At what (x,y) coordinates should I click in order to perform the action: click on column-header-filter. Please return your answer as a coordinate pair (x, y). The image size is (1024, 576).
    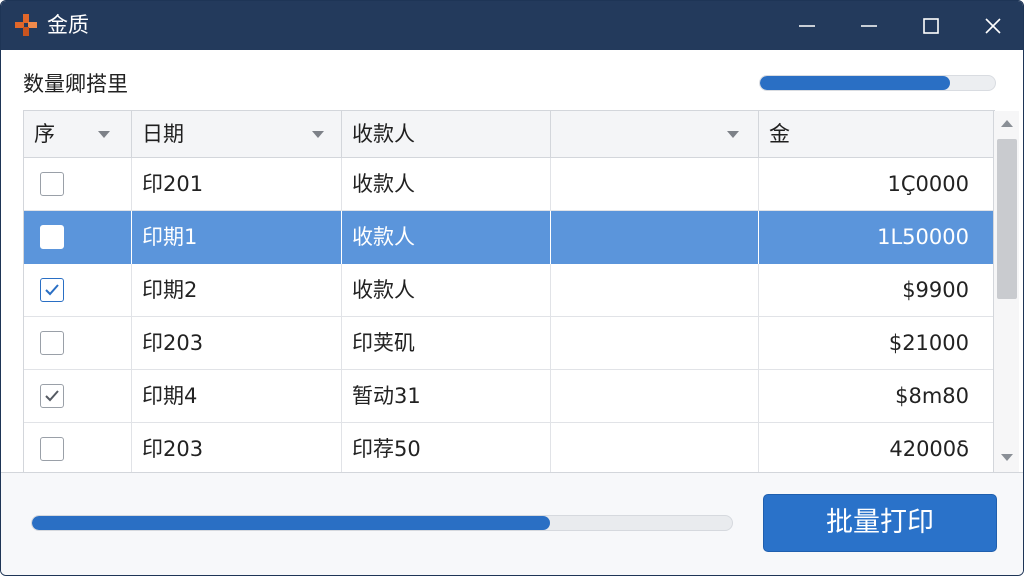
    Looking at the image, I should click on (655, 134).